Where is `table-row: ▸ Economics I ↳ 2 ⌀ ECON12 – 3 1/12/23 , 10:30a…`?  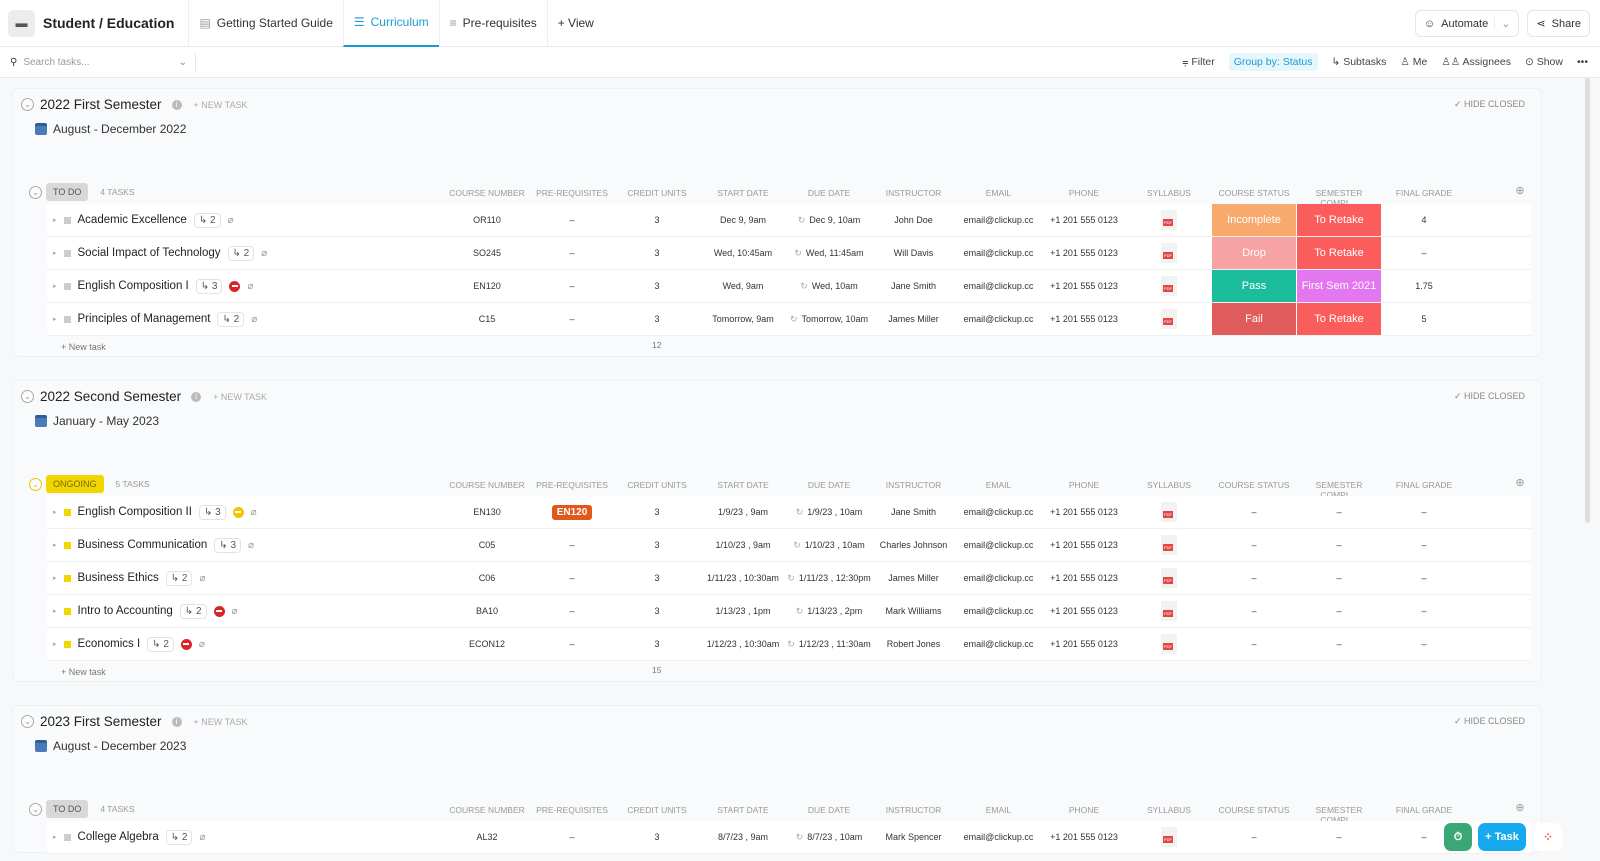
table-row: ▸ Economics I ↳ 2 ⌀ ECON12 – 3 1/12/23 , 10:30a… is located at coordinates (789, 644).